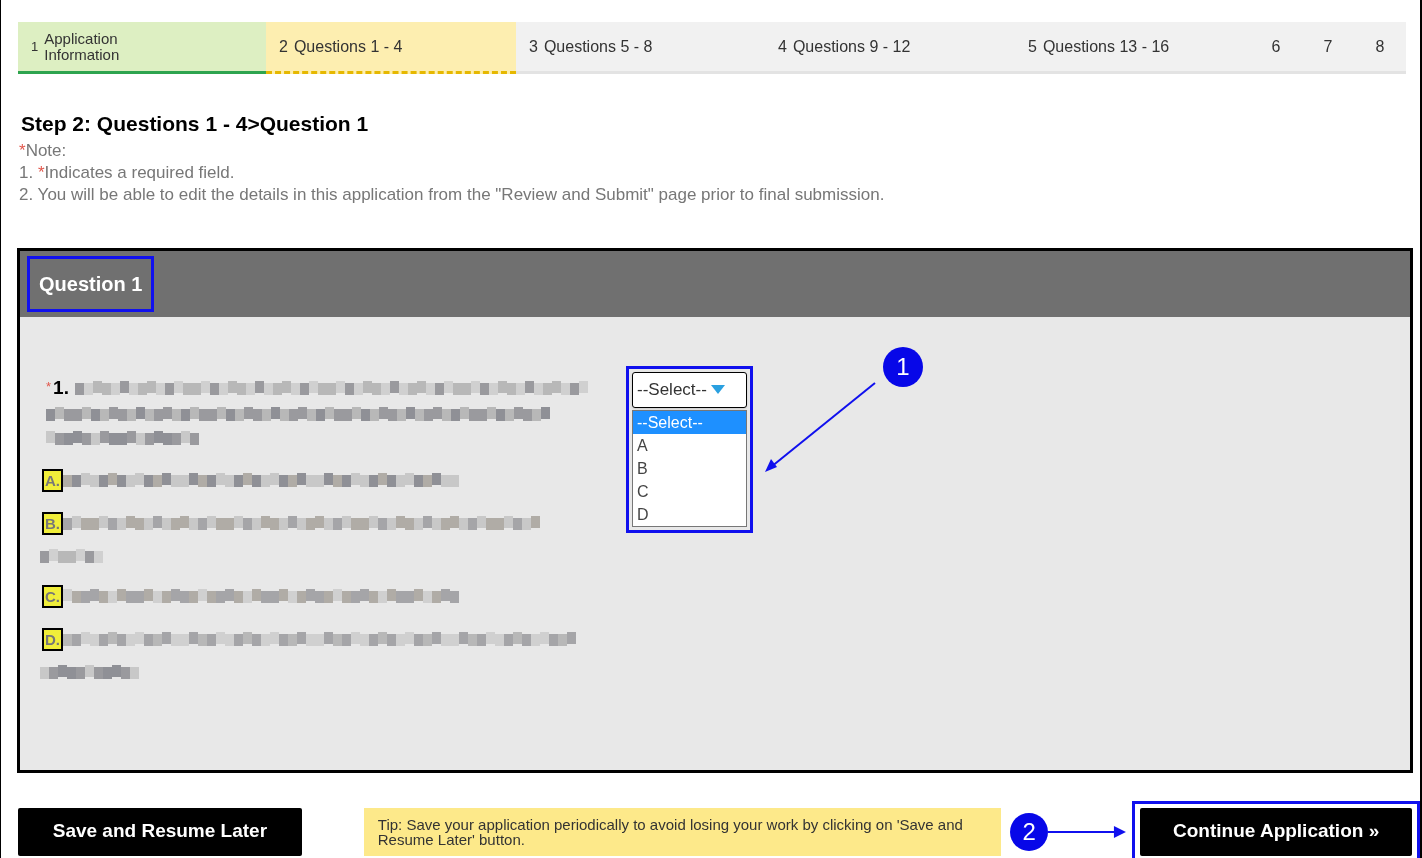  Describe the element at coordinates (1276, 48) in the screenshot. I see `step-tab: 6` at that location.